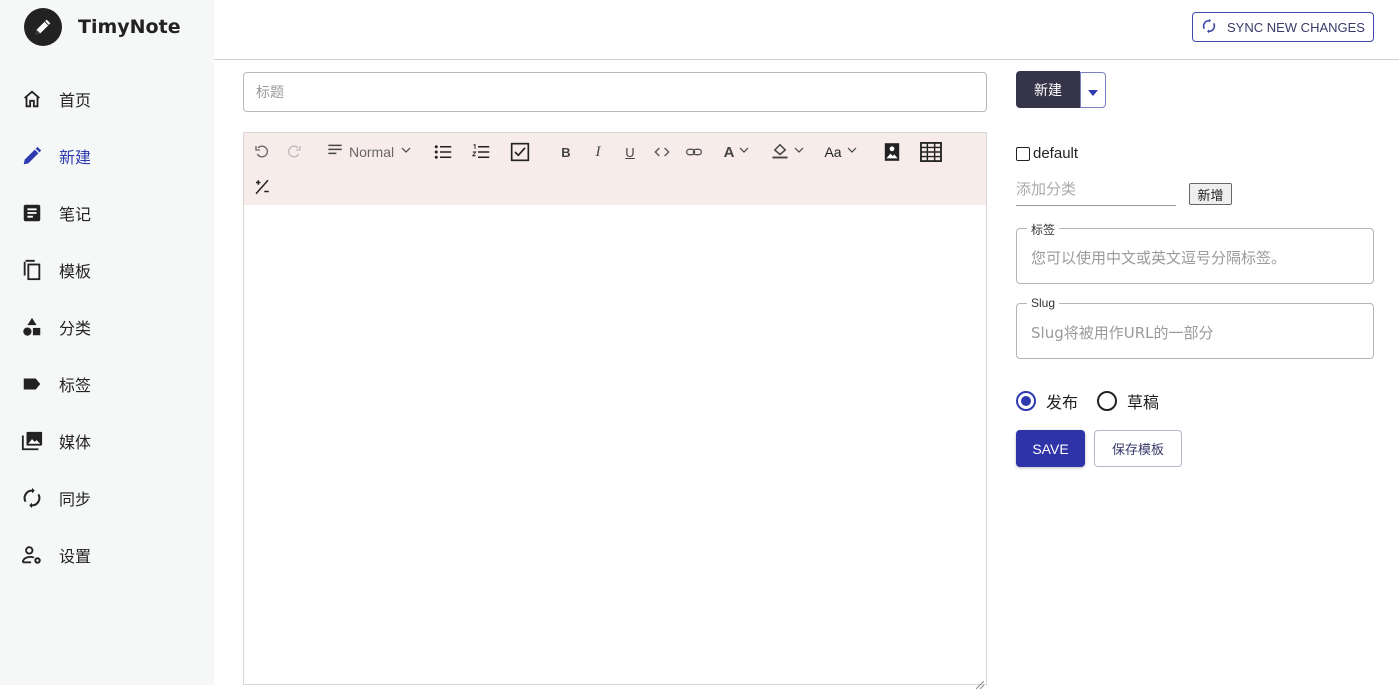 Image resolution: width=1399 pixels, height=693 pixels. I want to click on highlight-color-select, so click(788, 152).